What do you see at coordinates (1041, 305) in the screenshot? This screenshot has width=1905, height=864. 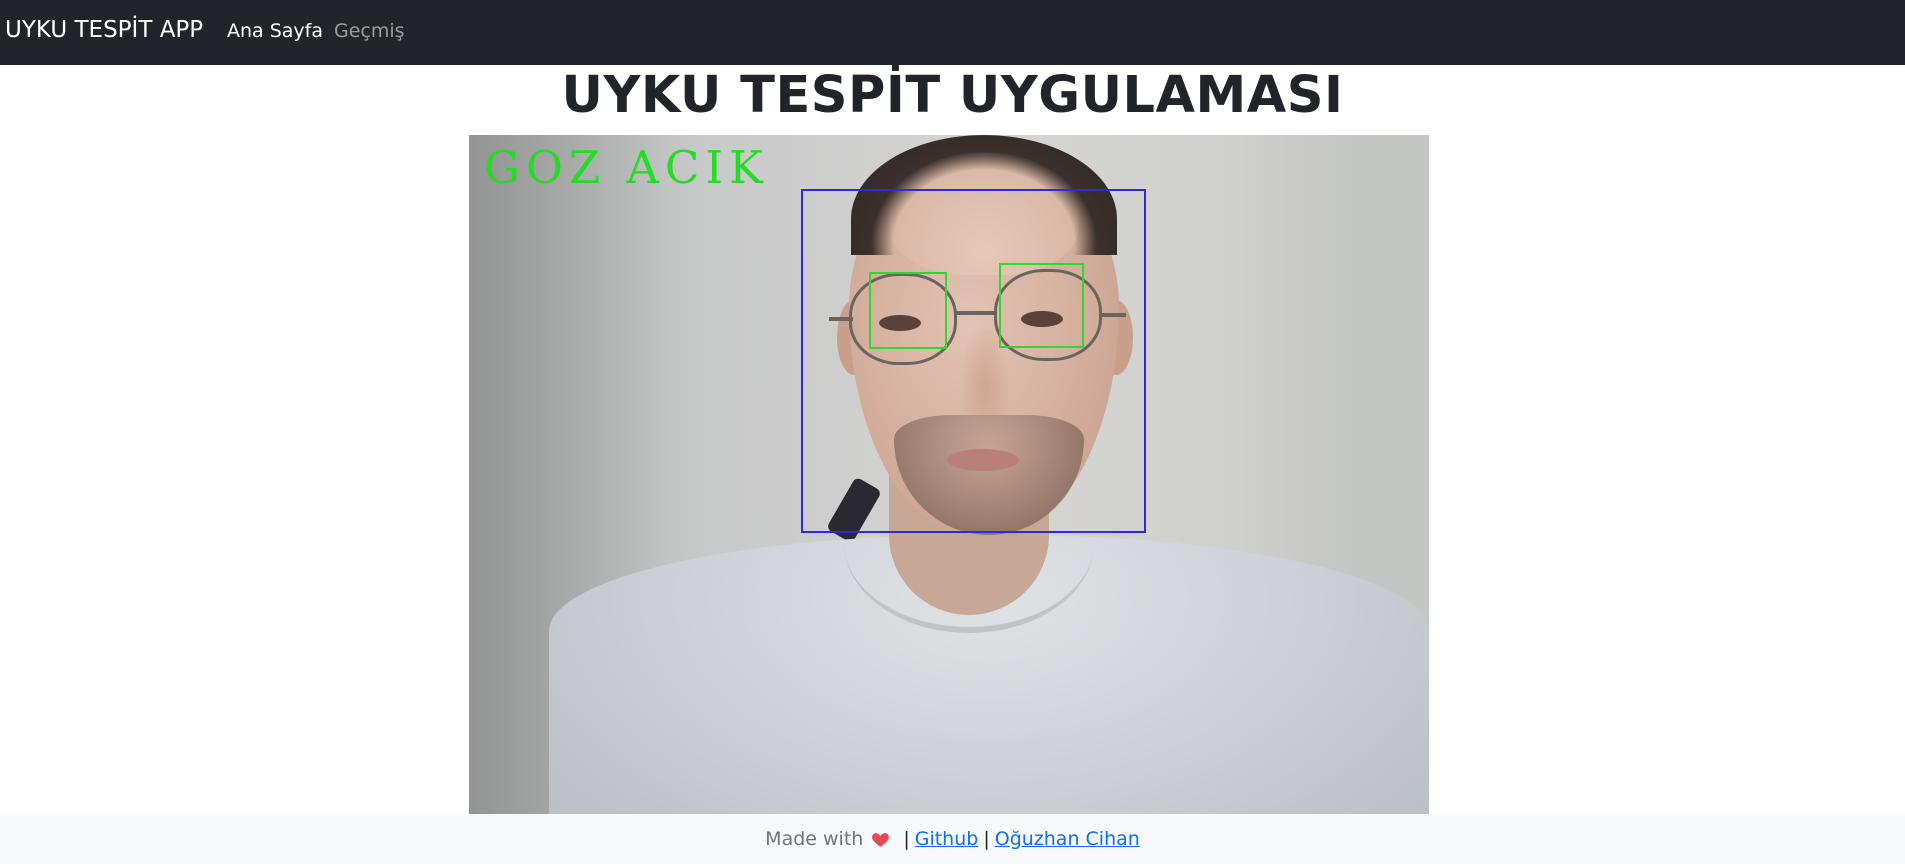 I see `eye-detection-box-right` at bounding box center [1041, 305].